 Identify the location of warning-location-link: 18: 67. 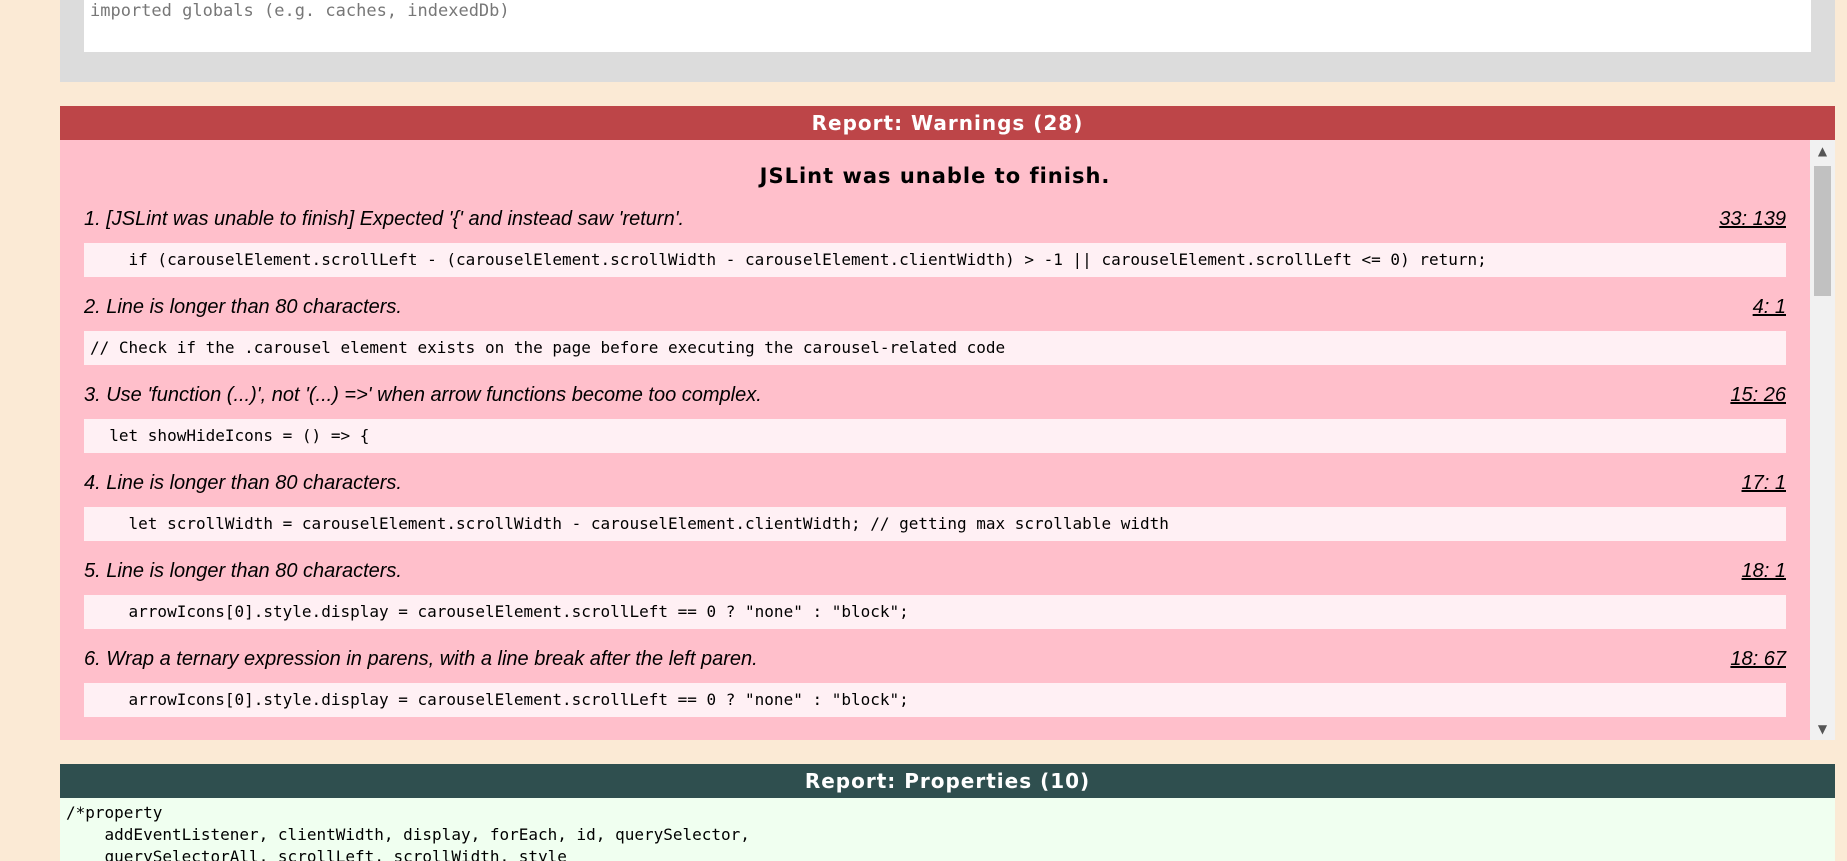
(1758, 659).